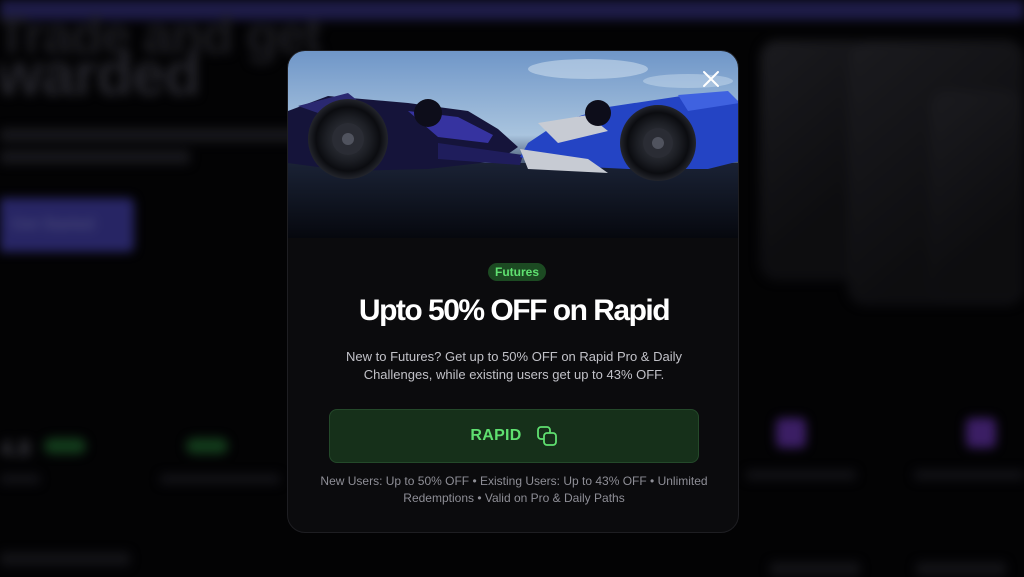 The image size is (1024, 577). Describe the element at coordinates (514, 310) in the screenshot. I see `modal-title: Upto 50% OFF on Rapid` at that location.